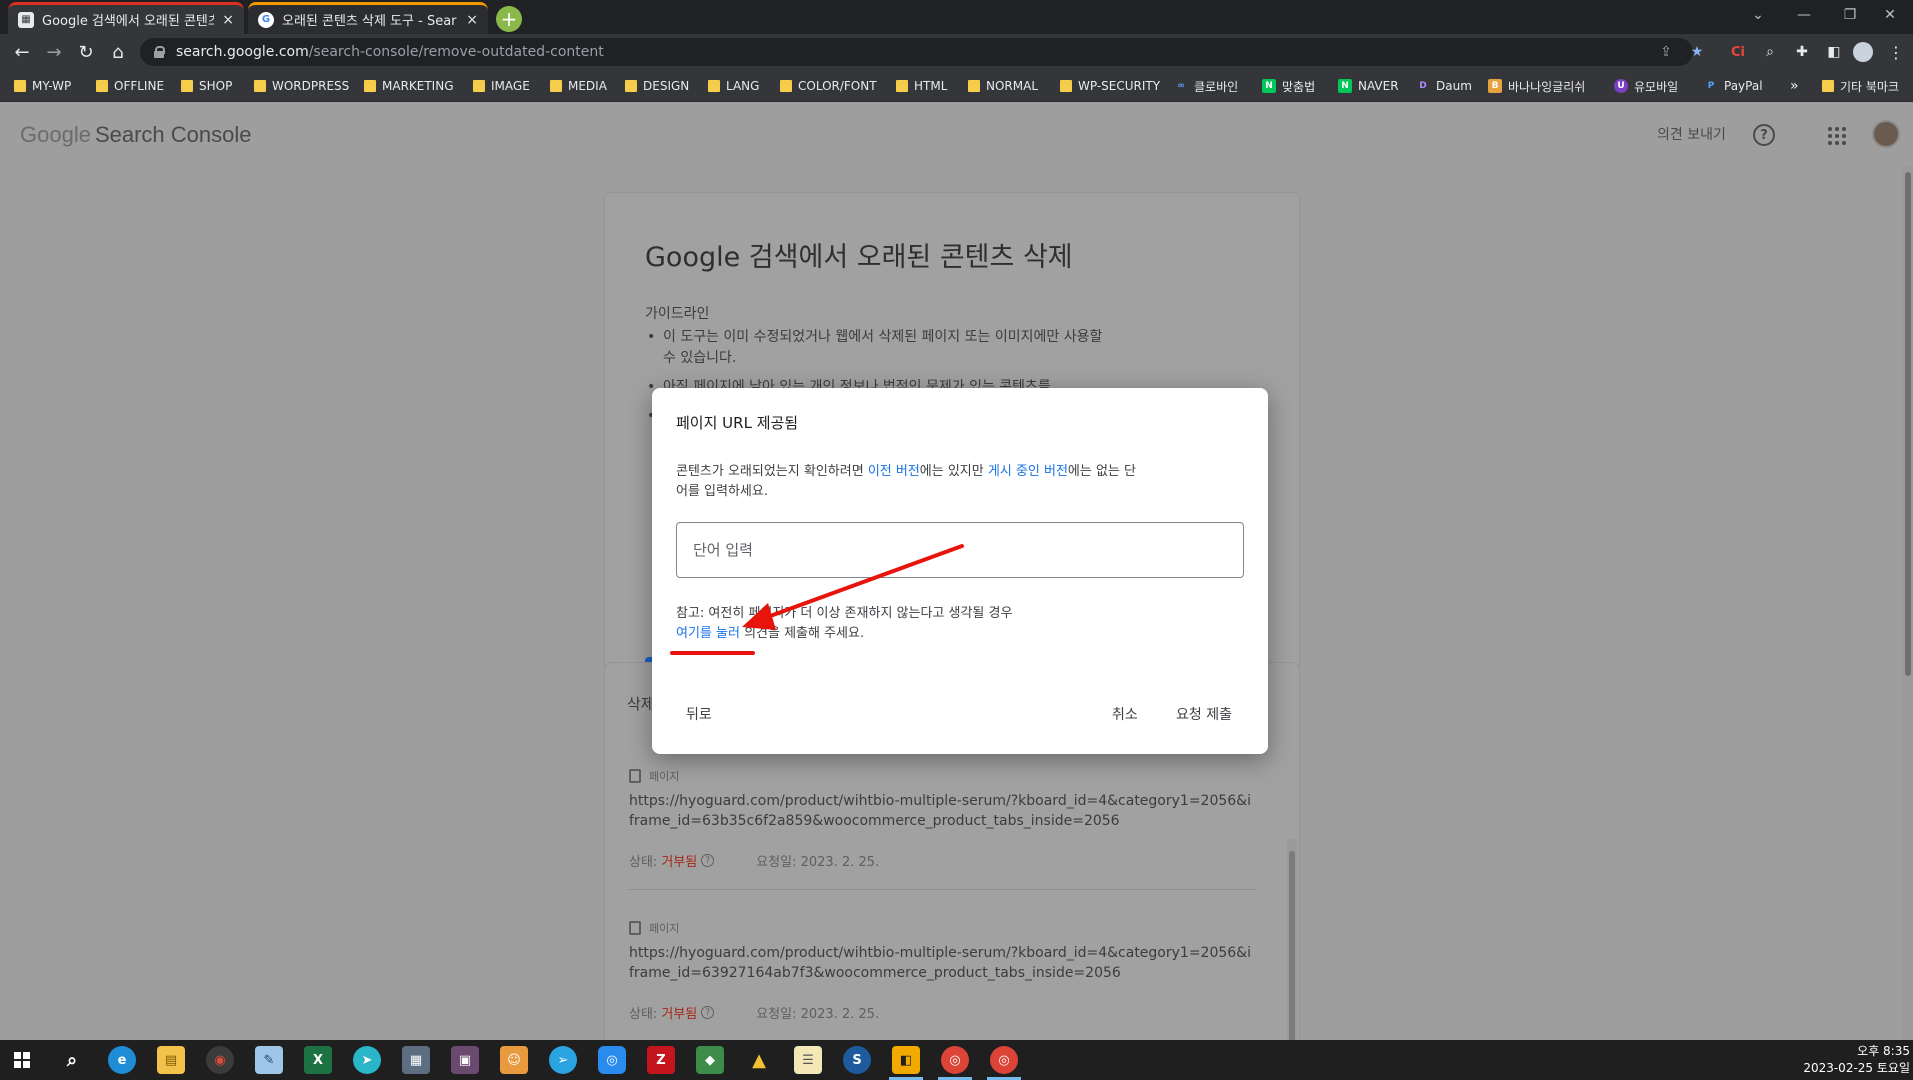 The width and height of the screenshot is (1913, 1080). Describe the element at coordinates (22, 52) in the screenshot. I see `back-arrow-icon: ←` at that location.